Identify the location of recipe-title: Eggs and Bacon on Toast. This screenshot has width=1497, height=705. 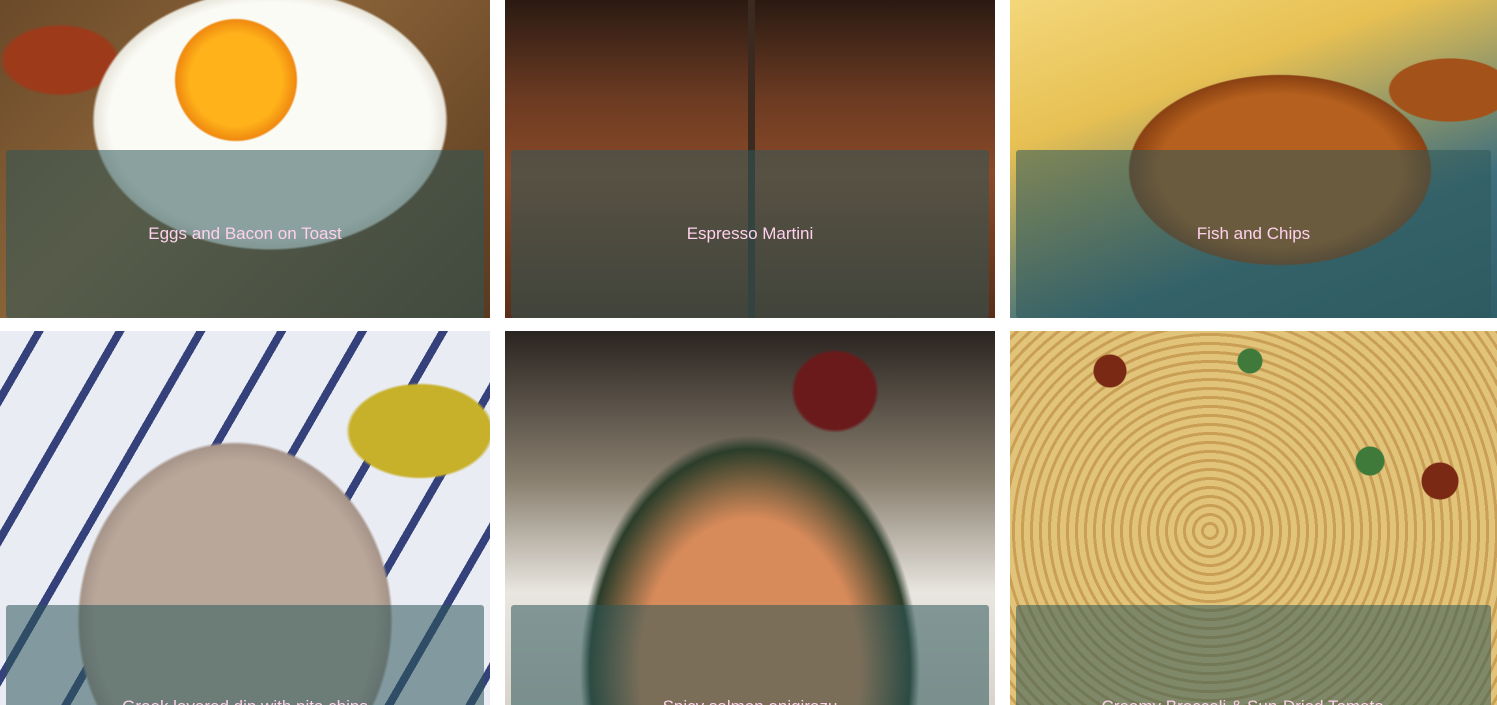
(244, 234).